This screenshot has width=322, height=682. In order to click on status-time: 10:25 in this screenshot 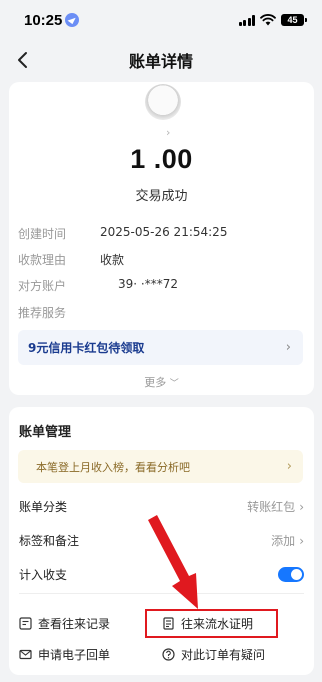, I will do `click(52, 20)`.